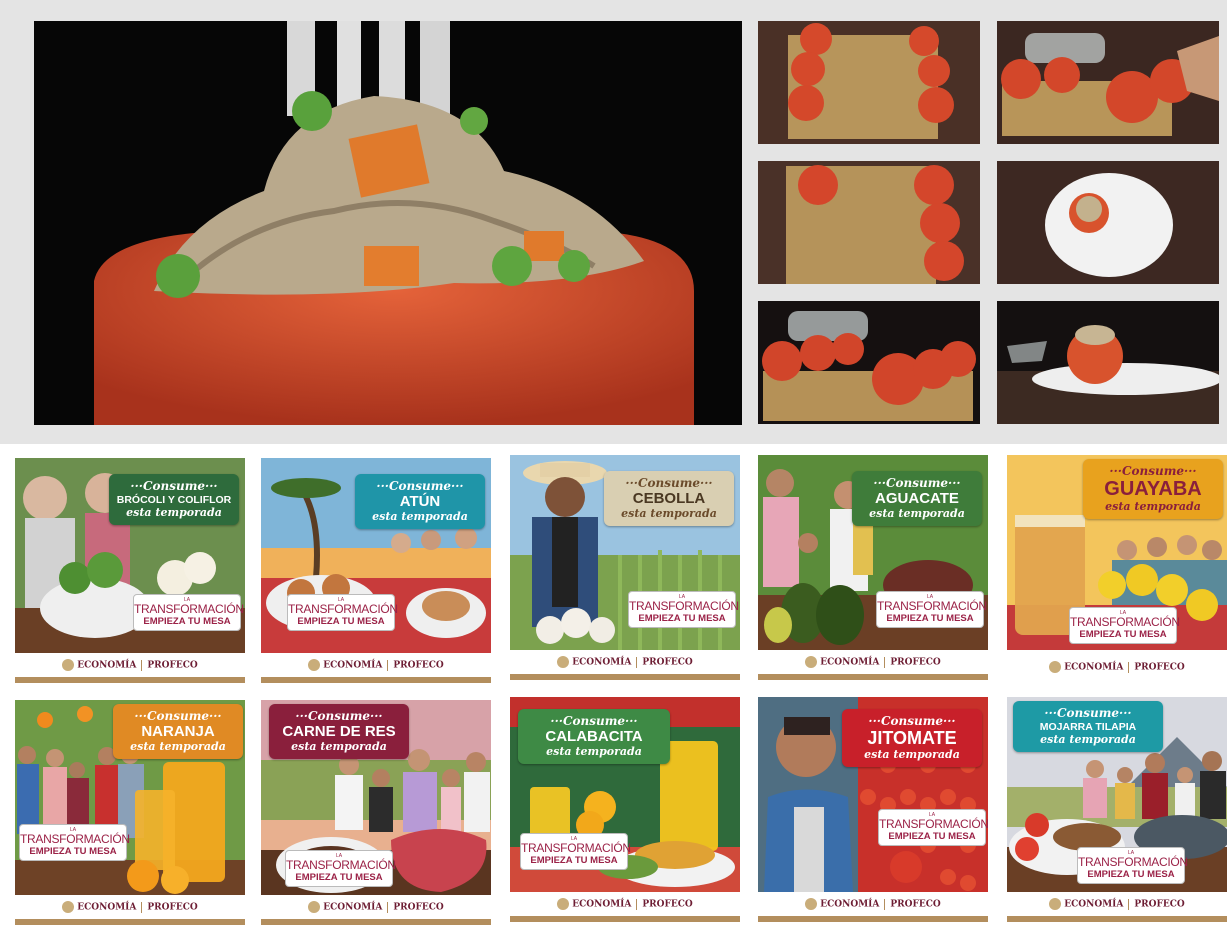 The height and width of the screenshot is (925, 1227). What do you see at coordinates (917, 498) in the screenshot?
I see `consume-tag: ···Consume··· AGUACATE esta temporada` at bounding box center [917, 498].